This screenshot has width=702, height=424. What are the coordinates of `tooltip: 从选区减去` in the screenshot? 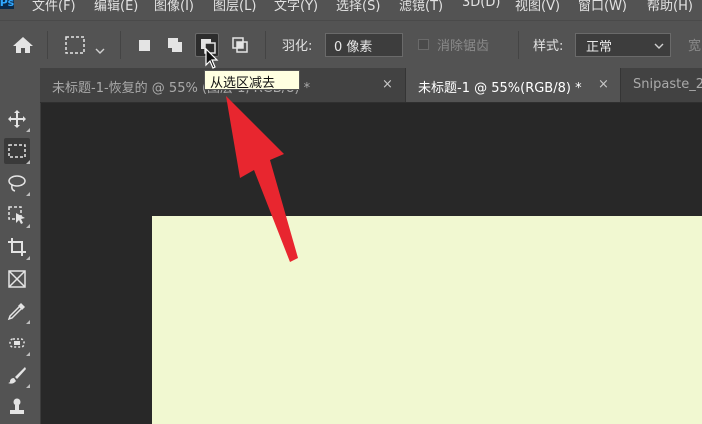 It's located at (252, 80).